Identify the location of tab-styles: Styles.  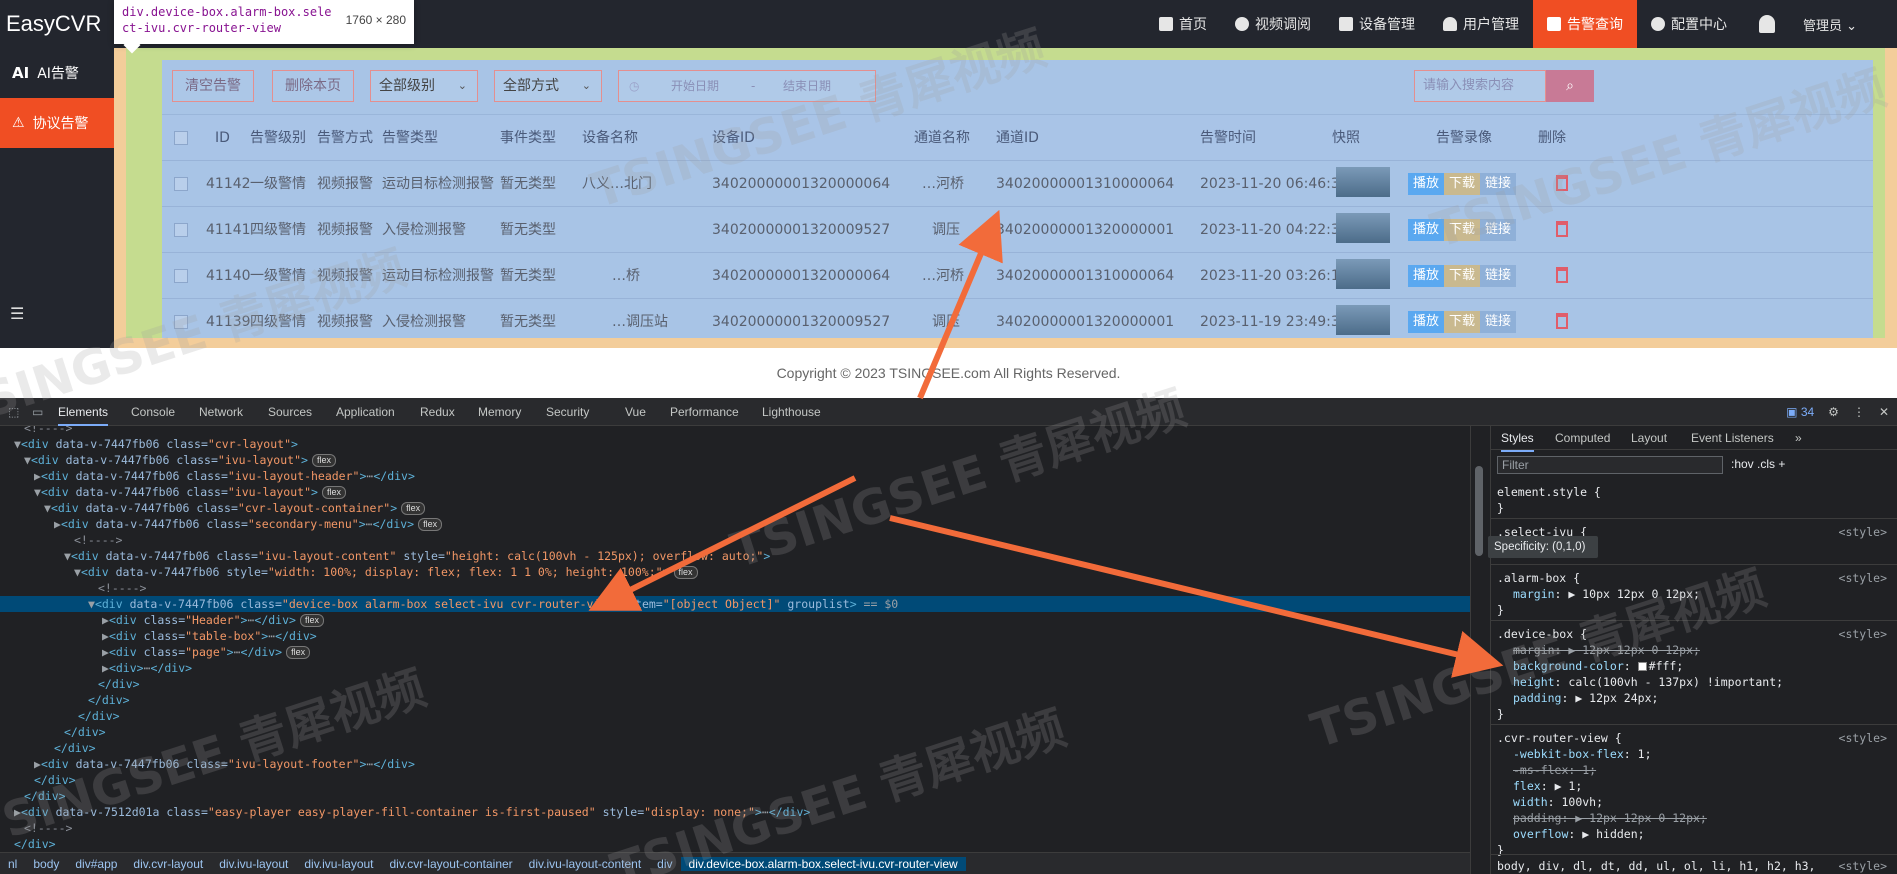
(1517, 439).